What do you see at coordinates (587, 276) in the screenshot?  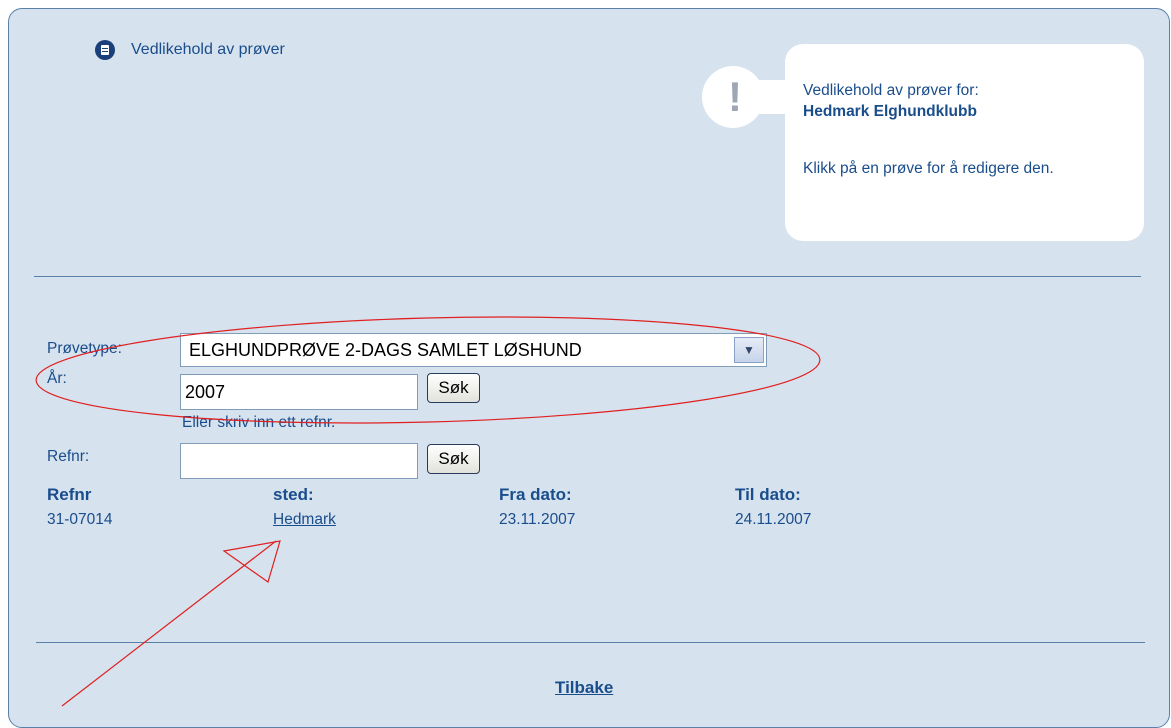 I see `divider-top` at bounding box center [587, 276].